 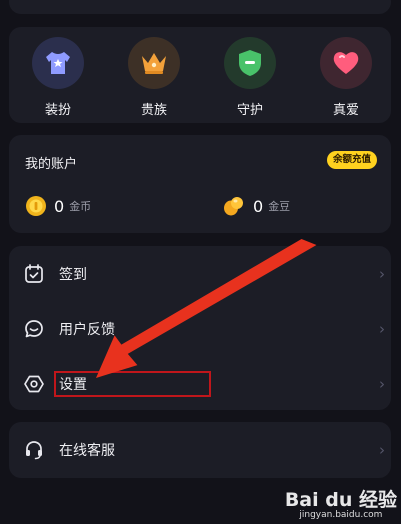 I want to click on baidu-jingyan-watermark: Bai du 经验 jingyan.baidu.com, so click(x=341, y=502).